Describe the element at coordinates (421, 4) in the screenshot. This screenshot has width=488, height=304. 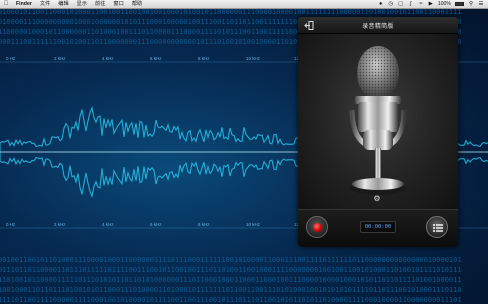
I see `wifi-icon: ≈` at that location.